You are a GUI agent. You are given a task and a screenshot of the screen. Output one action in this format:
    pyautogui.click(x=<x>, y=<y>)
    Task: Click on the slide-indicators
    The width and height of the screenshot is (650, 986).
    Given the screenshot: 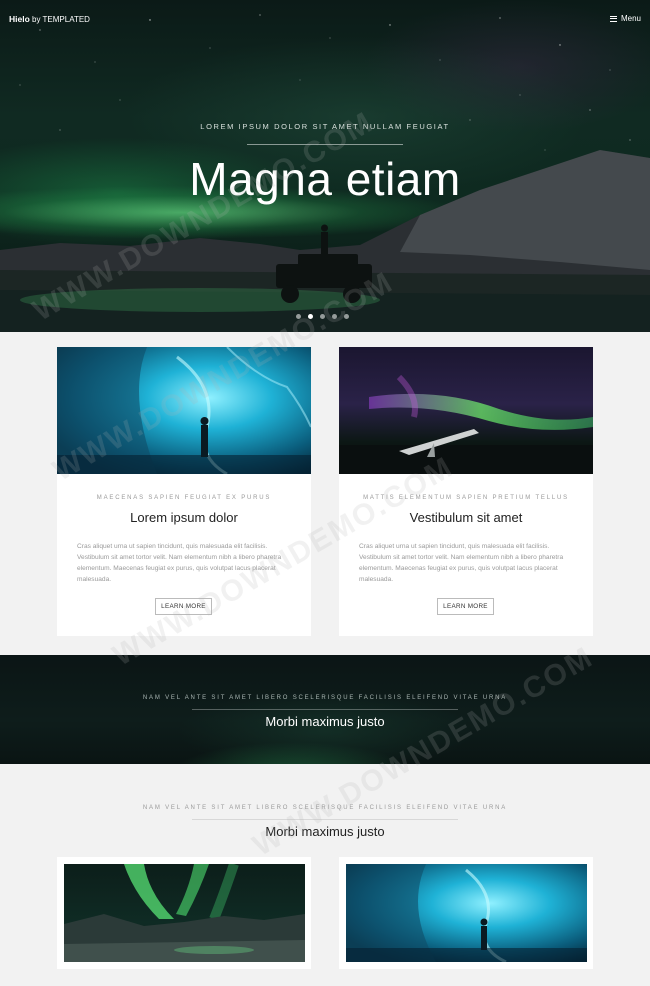 What is the action you would take?
    pyautogui.click(x=322, y=316)
    